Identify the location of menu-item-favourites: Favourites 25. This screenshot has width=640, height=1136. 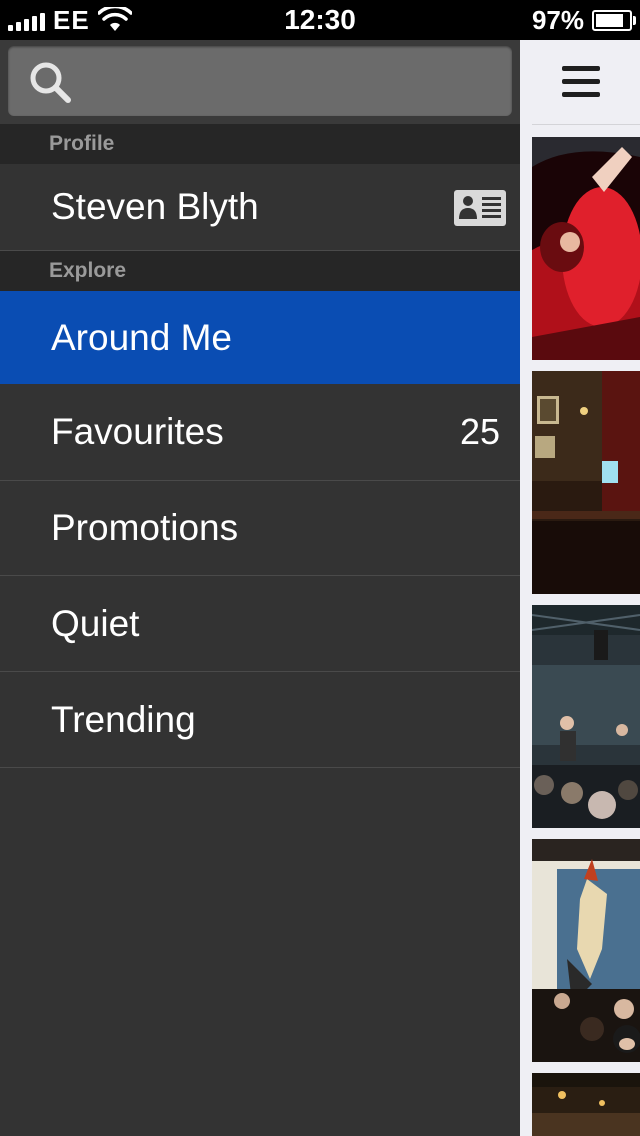
(260, 432).